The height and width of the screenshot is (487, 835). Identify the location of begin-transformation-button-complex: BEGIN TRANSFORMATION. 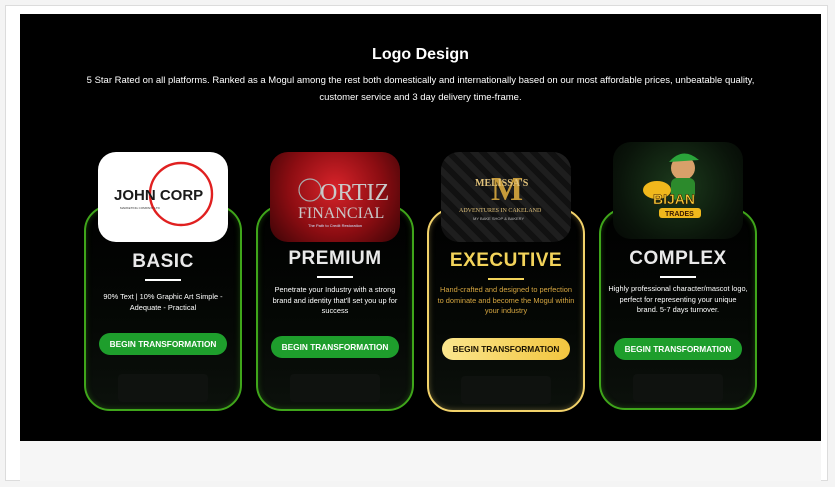
(678, 349).